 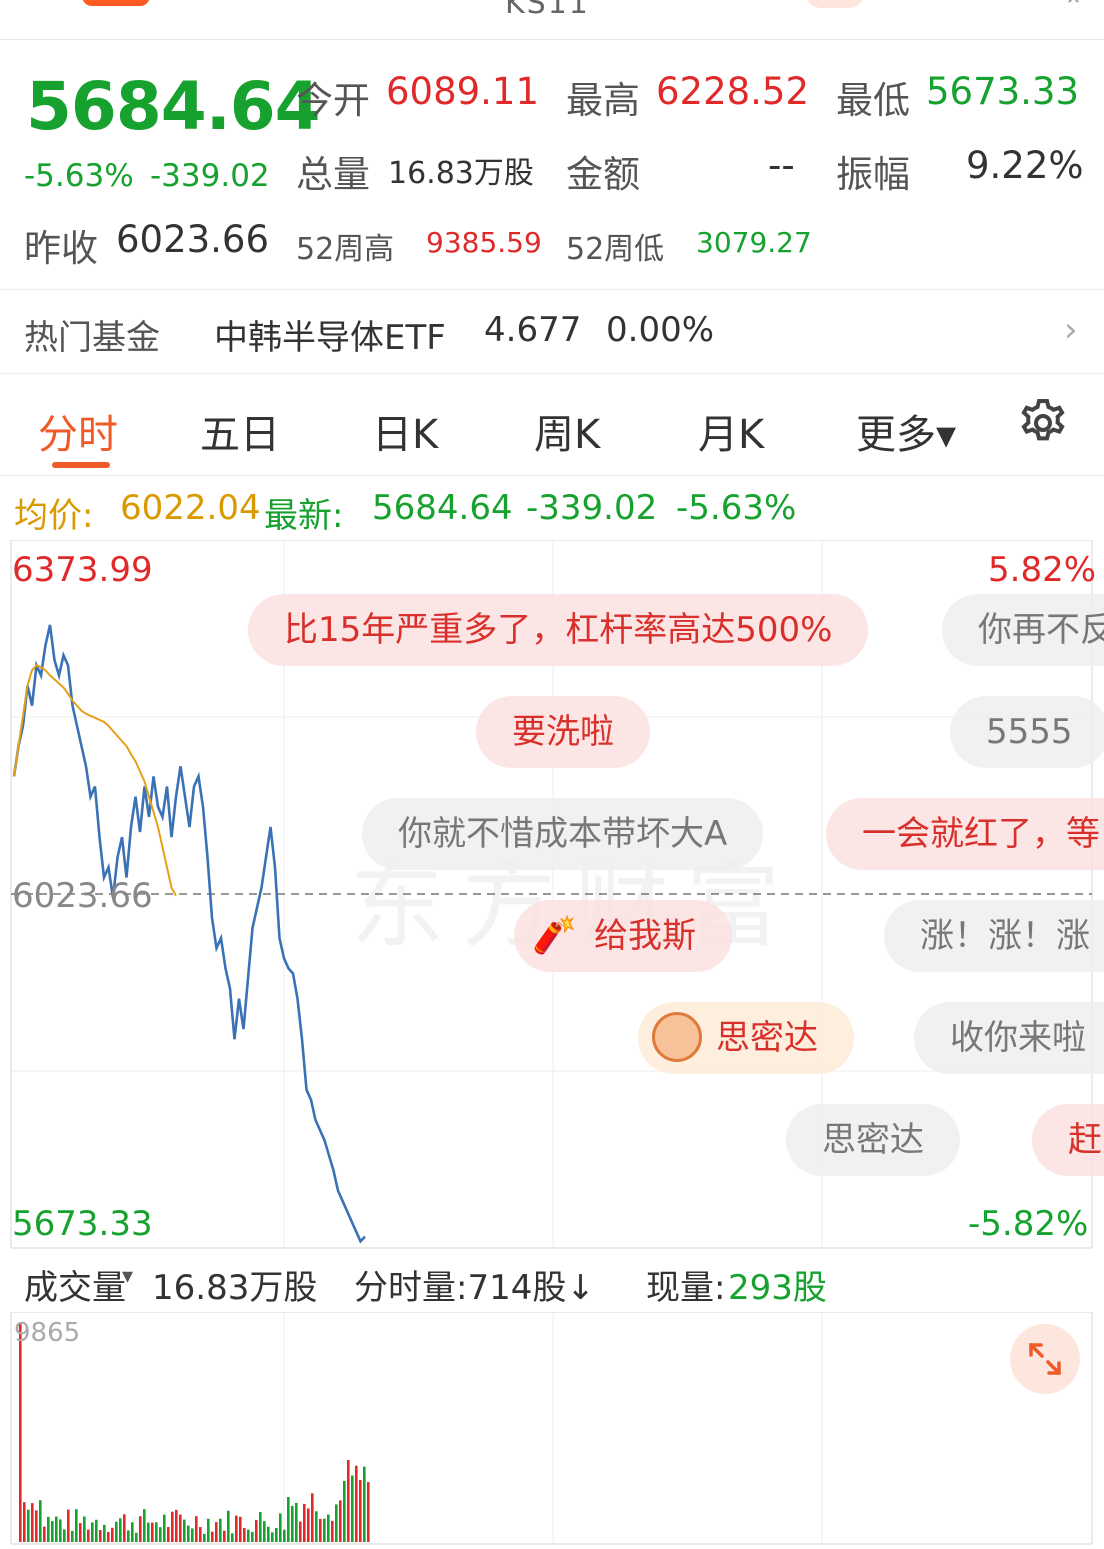 What do you see at coordinates (304, 516) in the screenshot?
I see `latest-label: 最新:` at bounding box center [304, 516].